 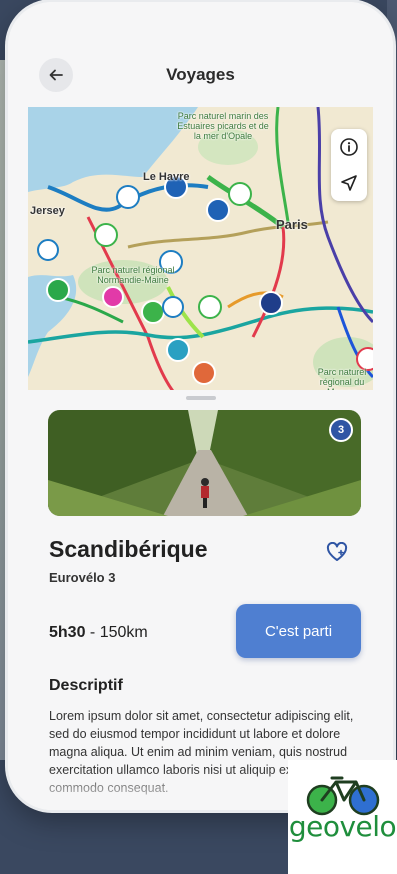 I want to click on map-label-jersey: Jersey, so click(x=47, y=211).